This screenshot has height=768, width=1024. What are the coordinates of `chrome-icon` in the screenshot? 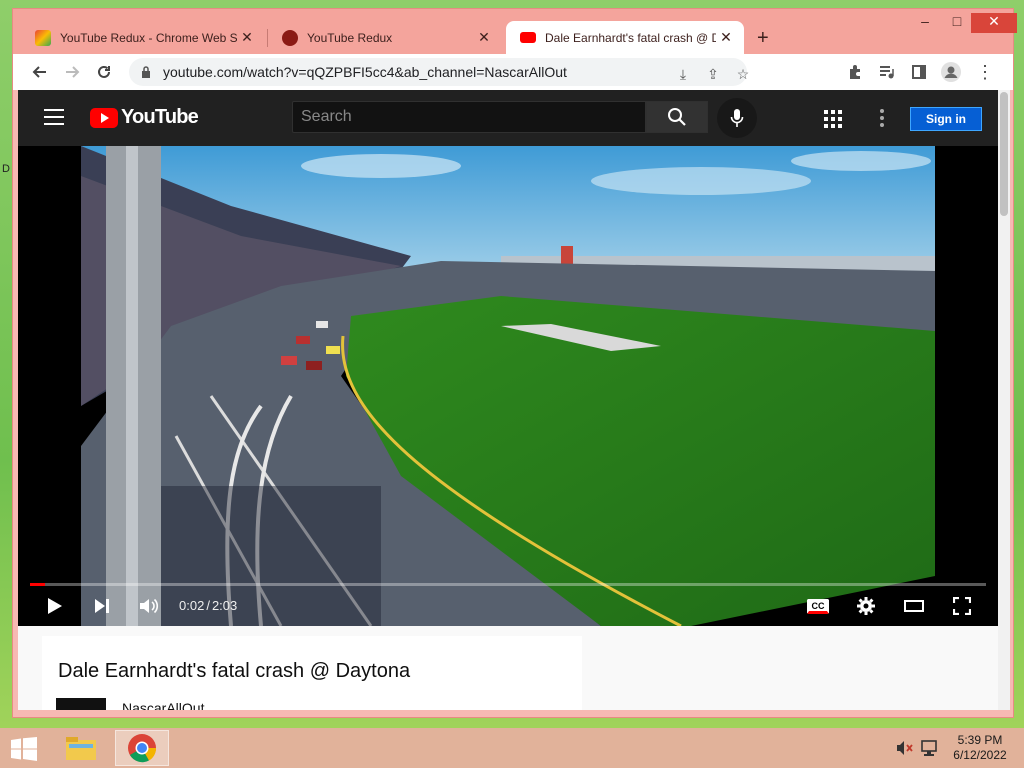 It's located at (142, 748).